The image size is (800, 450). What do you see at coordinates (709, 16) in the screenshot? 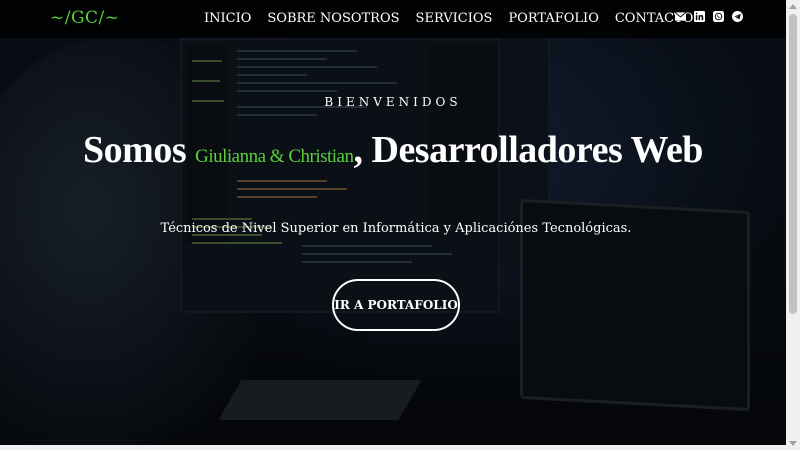
I see `social-icons` at bounding box center [709, 16].